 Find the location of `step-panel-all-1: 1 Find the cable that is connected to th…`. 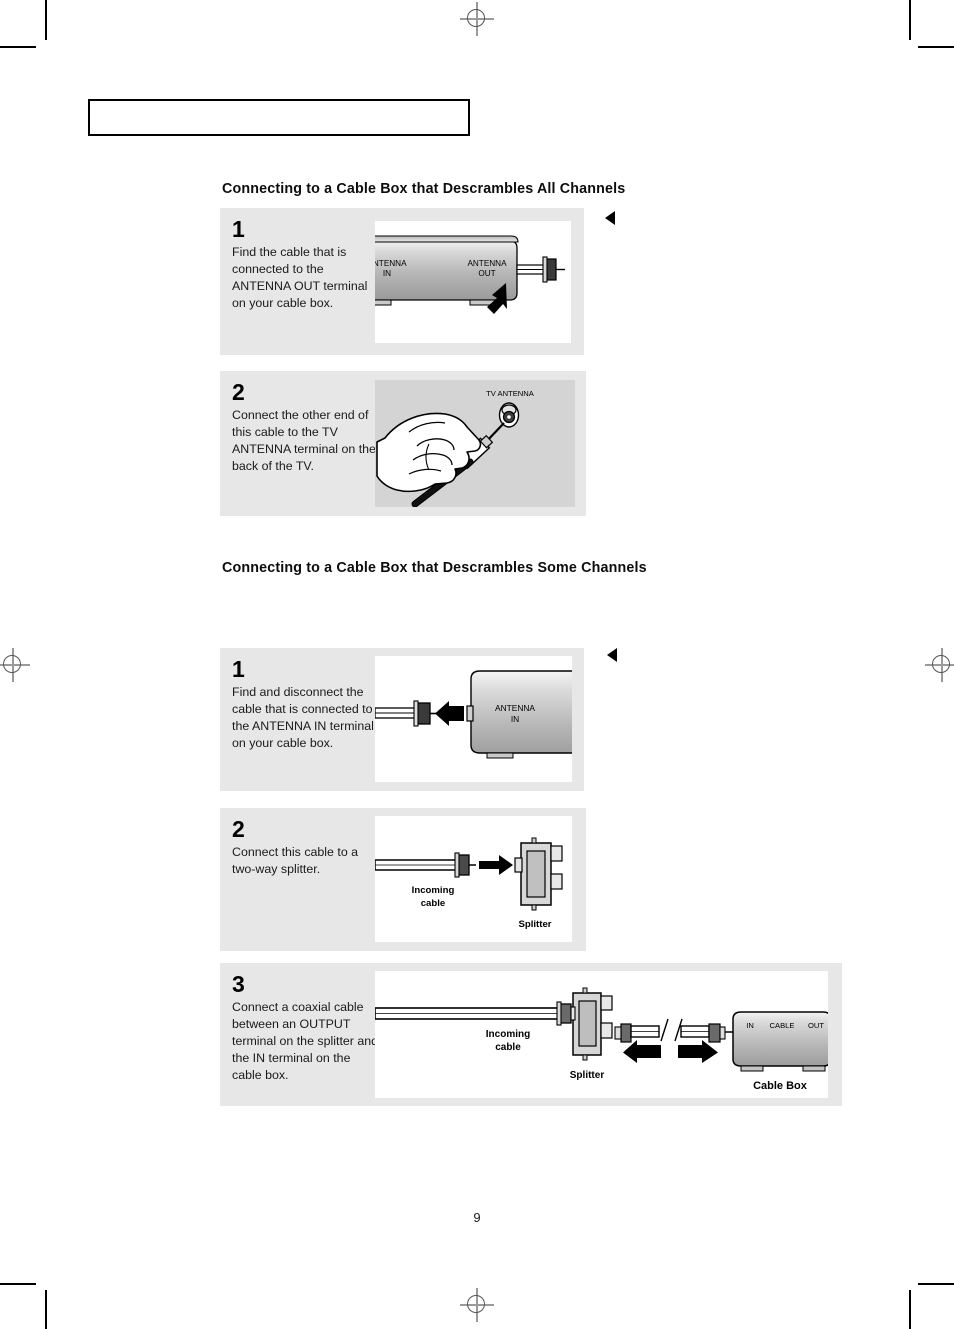

step-panel-all-1: 1 Find the cable that is connected to th… is located at coordinates (402, 281).